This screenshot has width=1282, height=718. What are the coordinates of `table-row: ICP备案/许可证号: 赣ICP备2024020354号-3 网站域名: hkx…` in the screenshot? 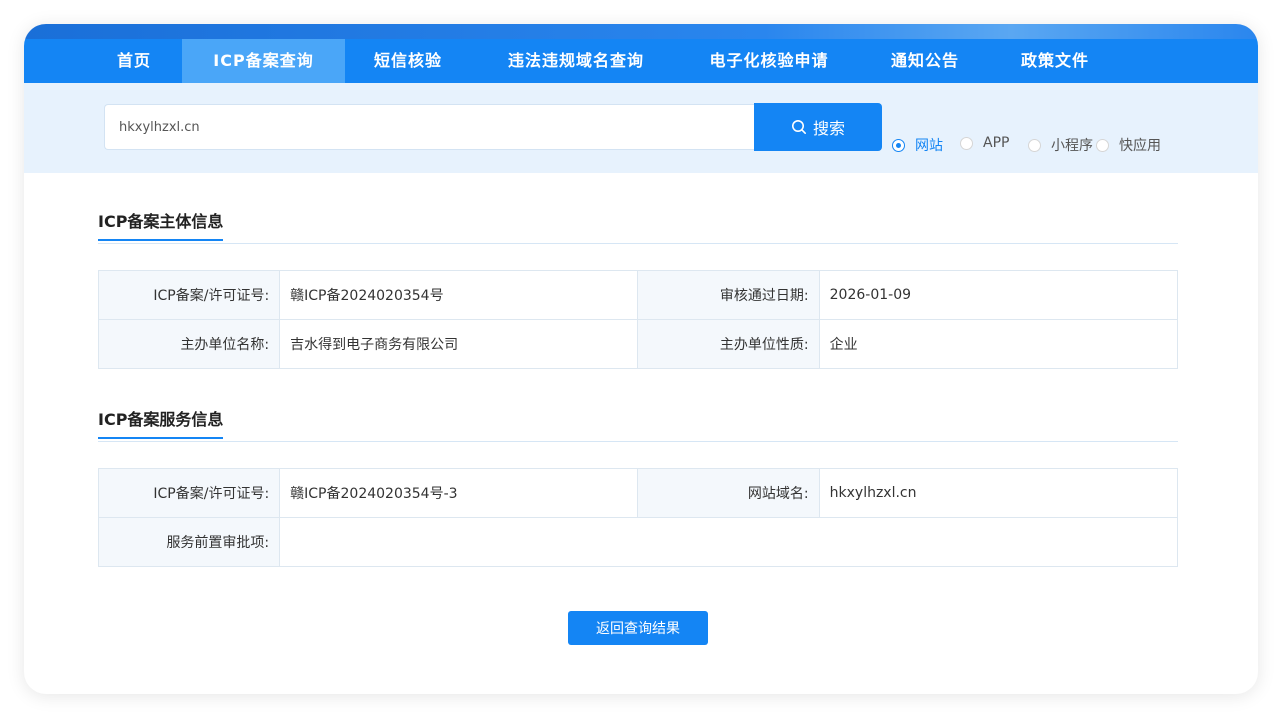 It's located at (638, 493).